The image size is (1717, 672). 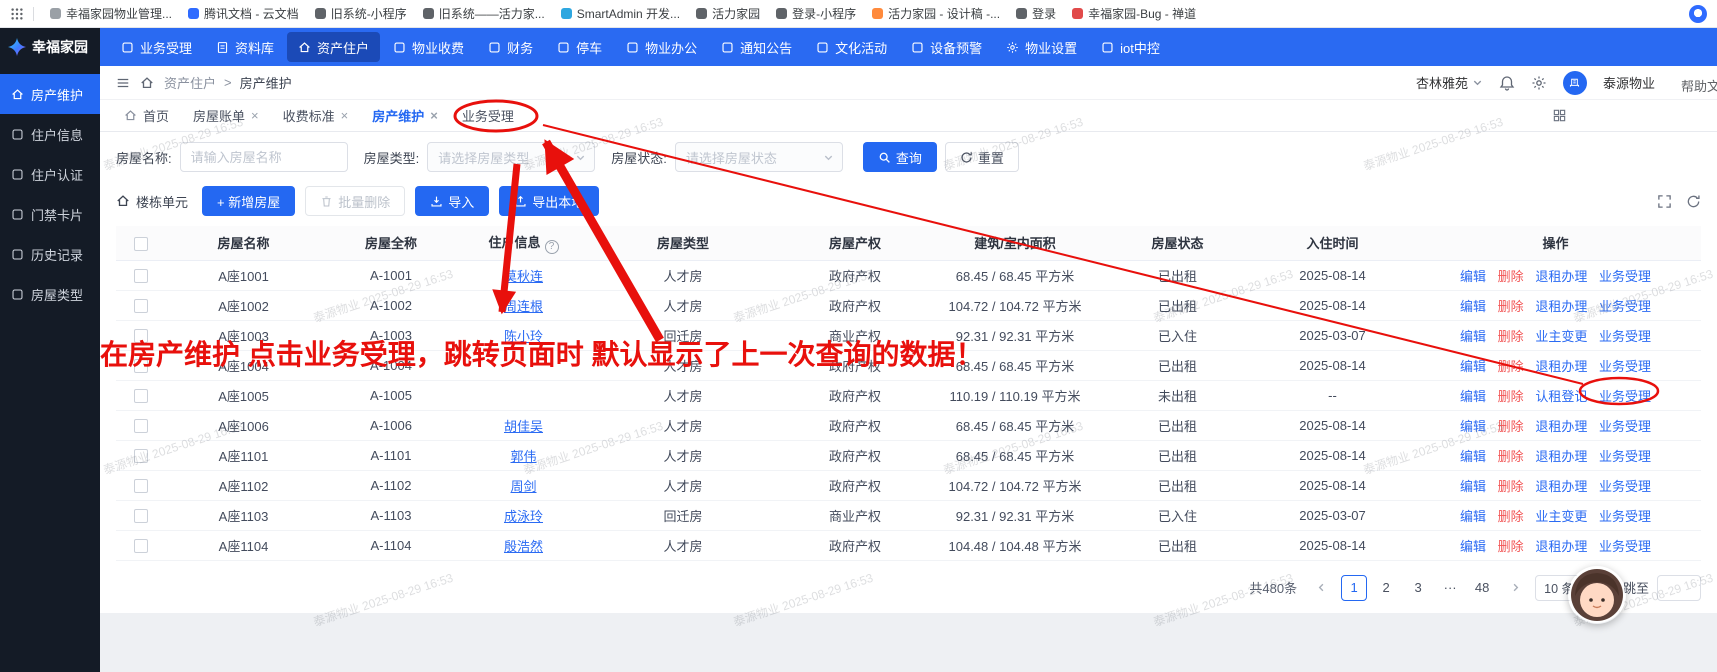 I want to click on topnav-item: 业务受理, so click(x=156, y=47).